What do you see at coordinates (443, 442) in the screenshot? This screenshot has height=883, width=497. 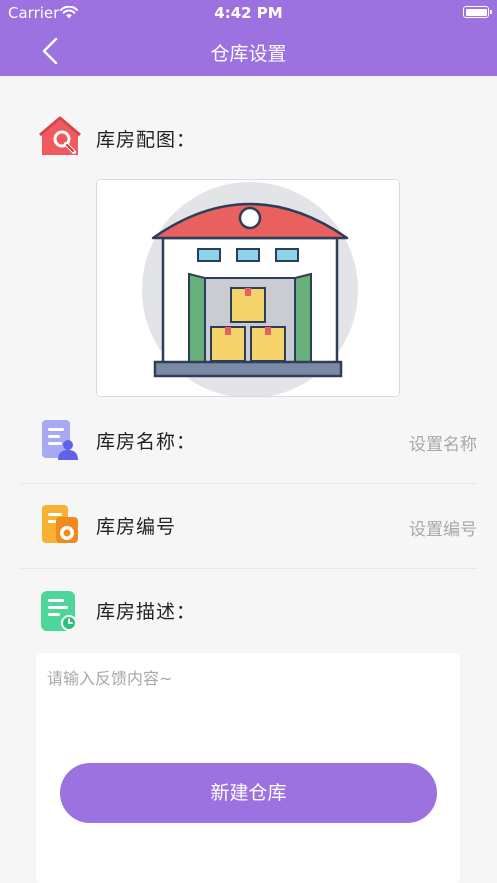 I see `name-input: 设置名称` at bounding box center [443, 442].